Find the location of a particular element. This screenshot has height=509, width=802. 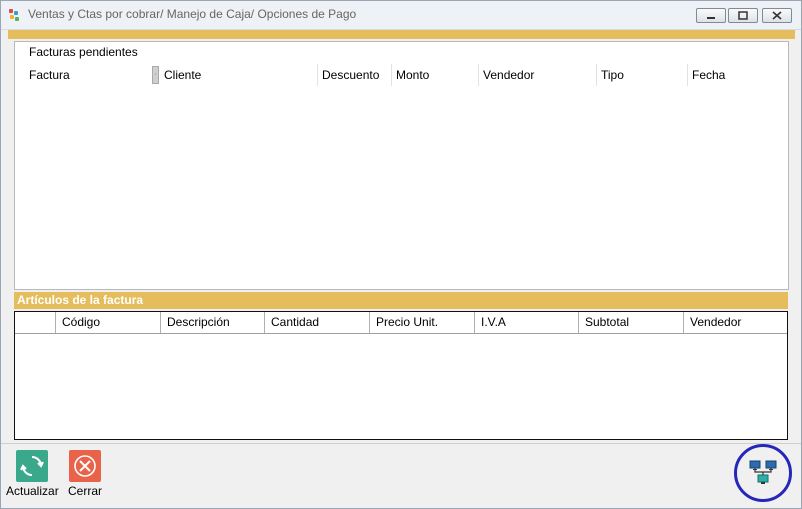

toolbar-divider is located at coordinates (401, 443).